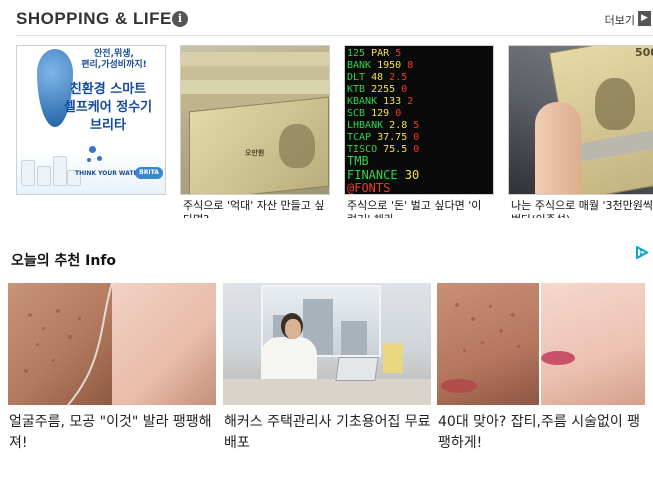 This screenshot has width=653, height=478. What do you see at coordinates (544, 433) in the screenshot?
I see `info-card-caption: 40대 맞아? 잡티,주름 시술없이 팽팽하게!` at bounding box center [544, 433].